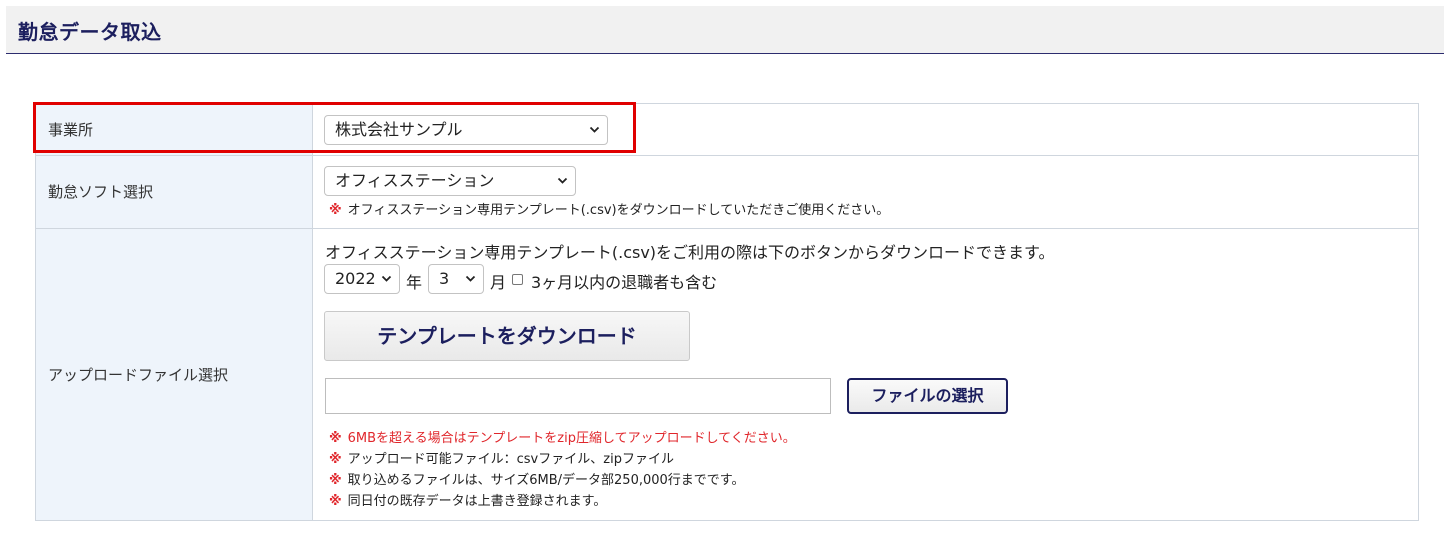 This screenshot has height=535, width=1454. Describe the element at coordinates (101, 192) in the screenshot. I see `software-label: 勤怠ソフト選択` at that location.